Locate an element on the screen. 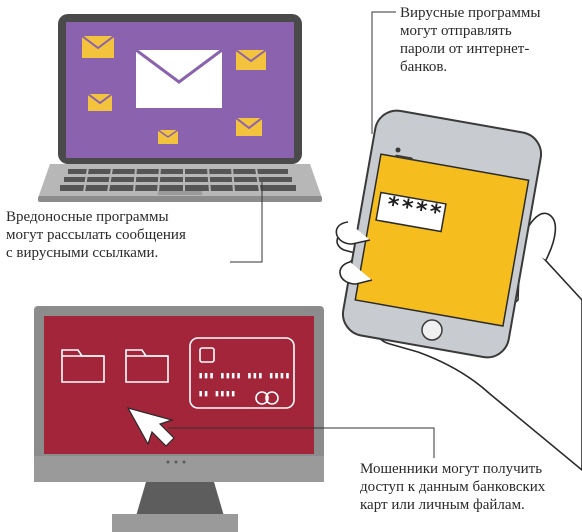 This screenshot has width=582, height=532. card-number-text: ▮▮▮ ▮▮▮▮ ▮▮▮ ▮▮▮▮ is located at coordinates (244, 376).